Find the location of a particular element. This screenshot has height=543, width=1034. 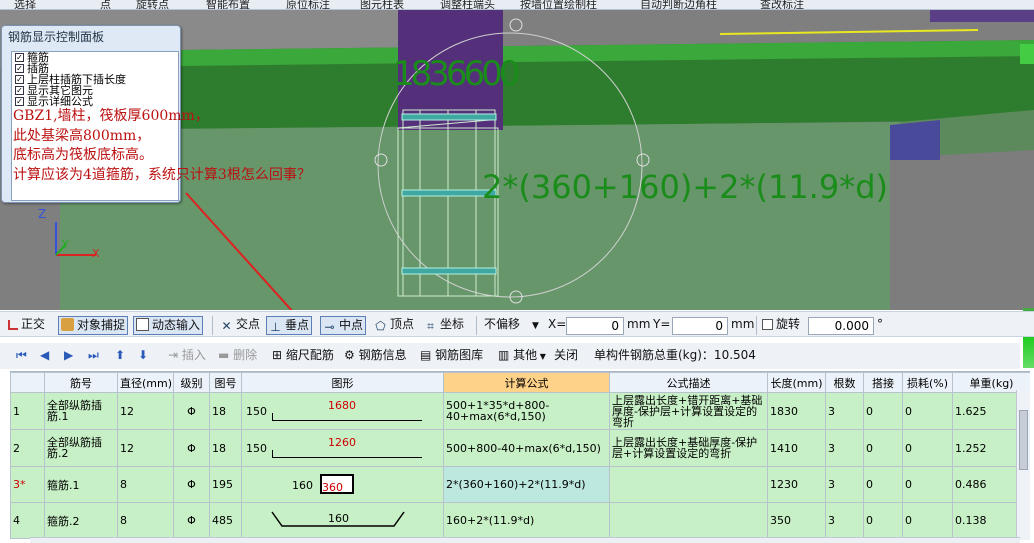

close-button: 关闭 is located at coordinates (566, 356).